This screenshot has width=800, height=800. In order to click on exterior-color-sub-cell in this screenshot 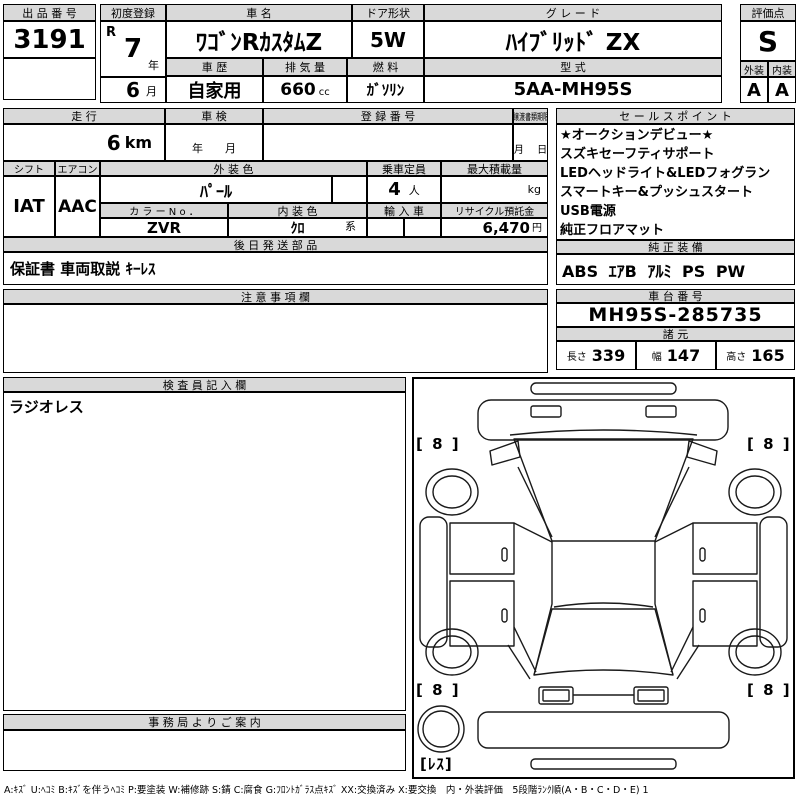, I will do `click(349, 189)`.